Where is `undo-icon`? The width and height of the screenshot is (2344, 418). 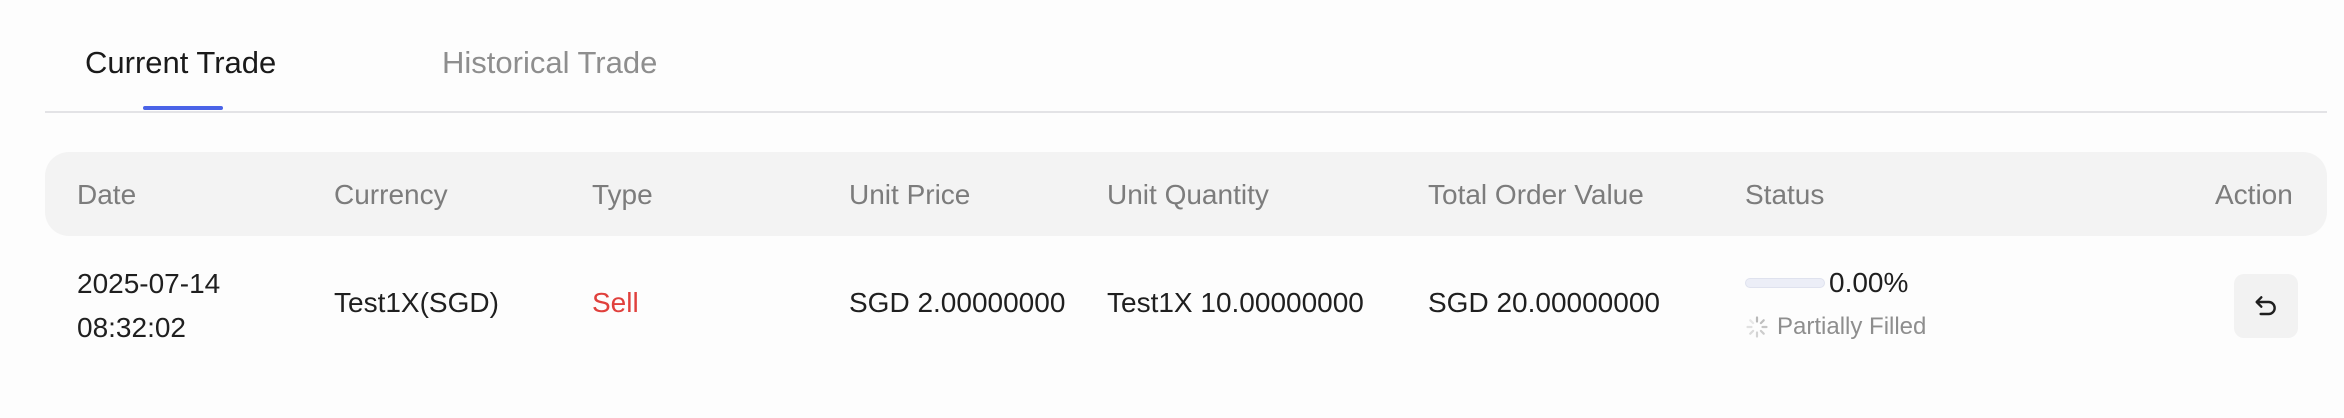
undo-icon is located at coordinates (2265, 306).